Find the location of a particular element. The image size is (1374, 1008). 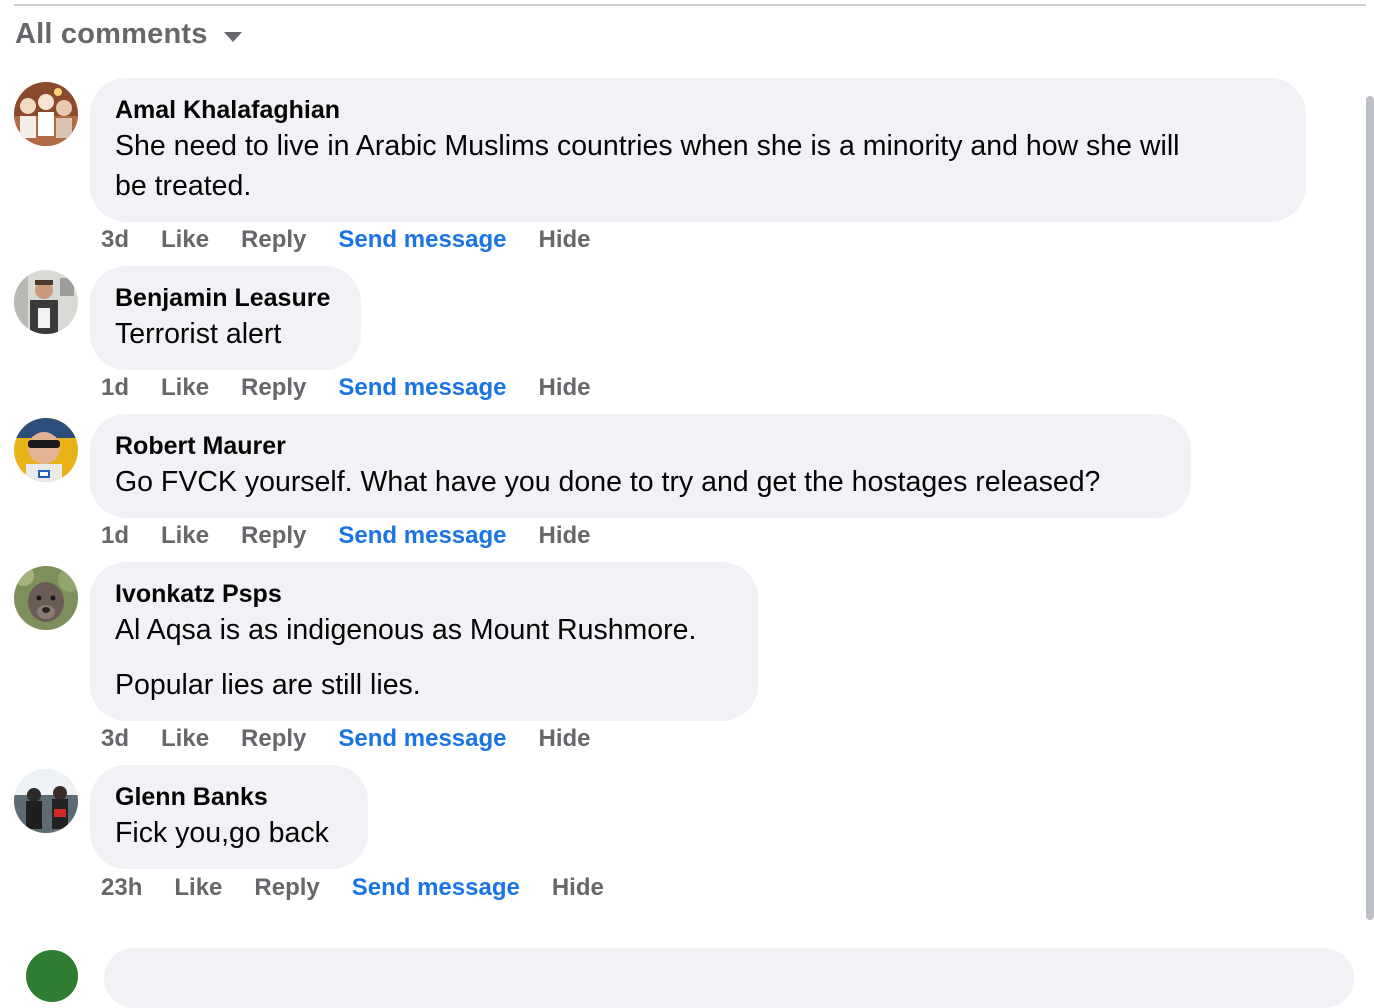

comment-bubble: Glenn Banks Fick you,go back is located at coordinates (229, 817).